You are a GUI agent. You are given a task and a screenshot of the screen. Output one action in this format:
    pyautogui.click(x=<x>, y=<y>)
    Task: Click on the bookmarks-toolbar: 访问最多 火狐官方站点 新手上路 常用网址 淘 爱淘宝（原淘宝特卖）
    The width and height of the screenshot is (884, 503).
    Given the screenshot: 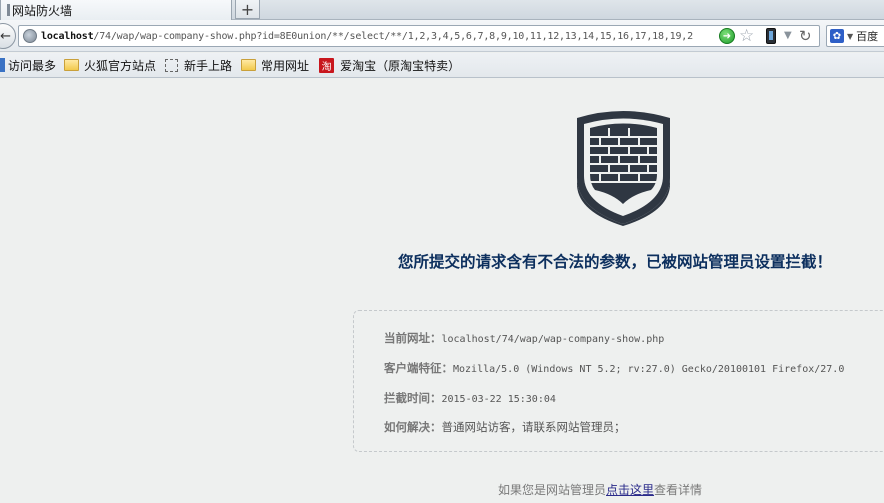 What is the action you would take?
    pyautogui.click(x=442, y=65)
    